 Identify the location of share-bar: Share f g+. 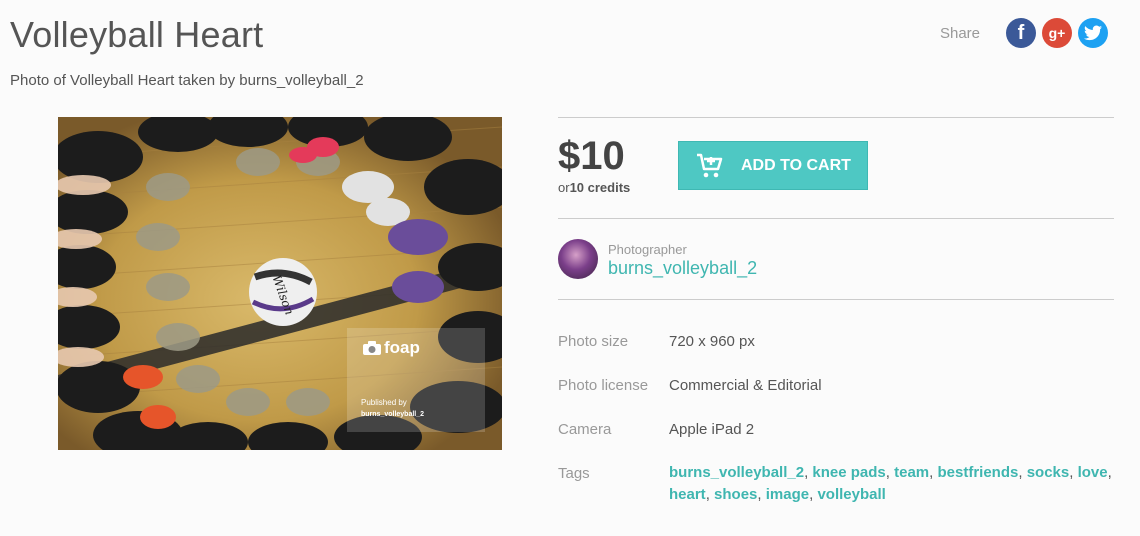
(1024, 33).